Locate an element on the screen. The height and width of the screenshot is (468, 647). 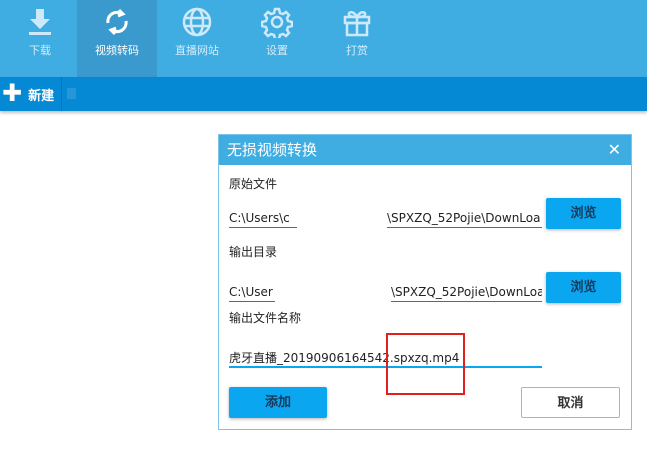
cancel-button: 取消 is located at coordinates (570, 402).